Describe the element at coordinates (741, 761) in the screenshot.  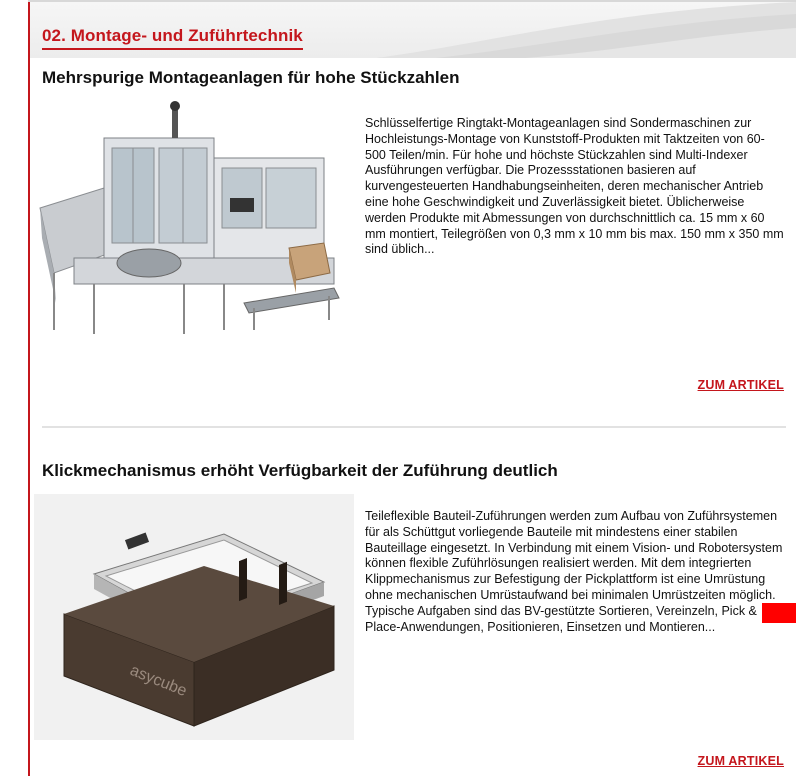
I see `read-more-link-2: ZUM ARTIKEL` at that location.